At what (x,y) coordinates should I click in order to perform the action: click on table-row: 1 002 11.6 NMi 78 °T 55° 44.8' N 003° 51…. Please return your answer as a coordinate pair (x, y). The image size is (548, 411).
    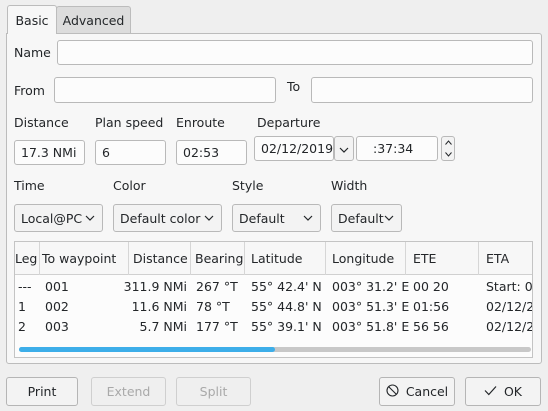
    Looking at the image, I should click on (274, 306).